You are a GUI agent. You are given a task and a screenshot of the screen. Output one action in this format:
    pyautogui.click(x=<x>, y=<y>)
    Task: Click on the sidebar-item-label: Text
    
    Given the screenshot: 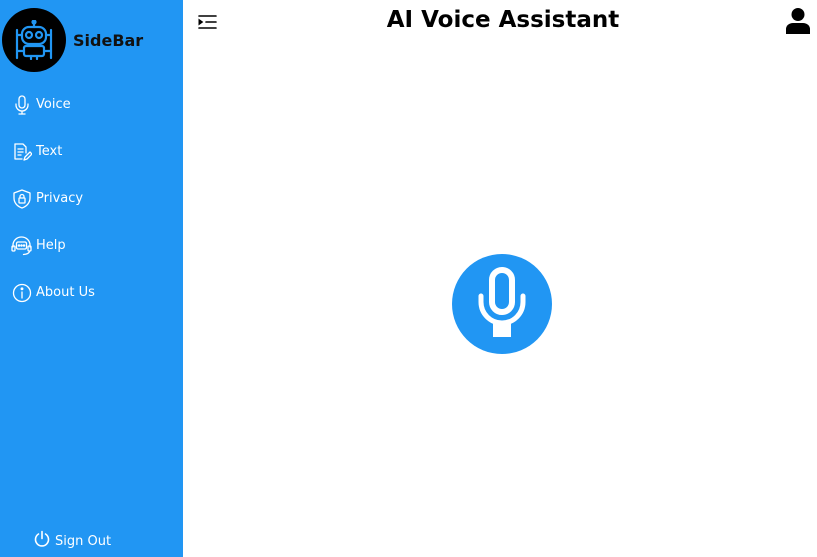 What is the action you would take?
    pyautogui.click(x=49, y=151)
    